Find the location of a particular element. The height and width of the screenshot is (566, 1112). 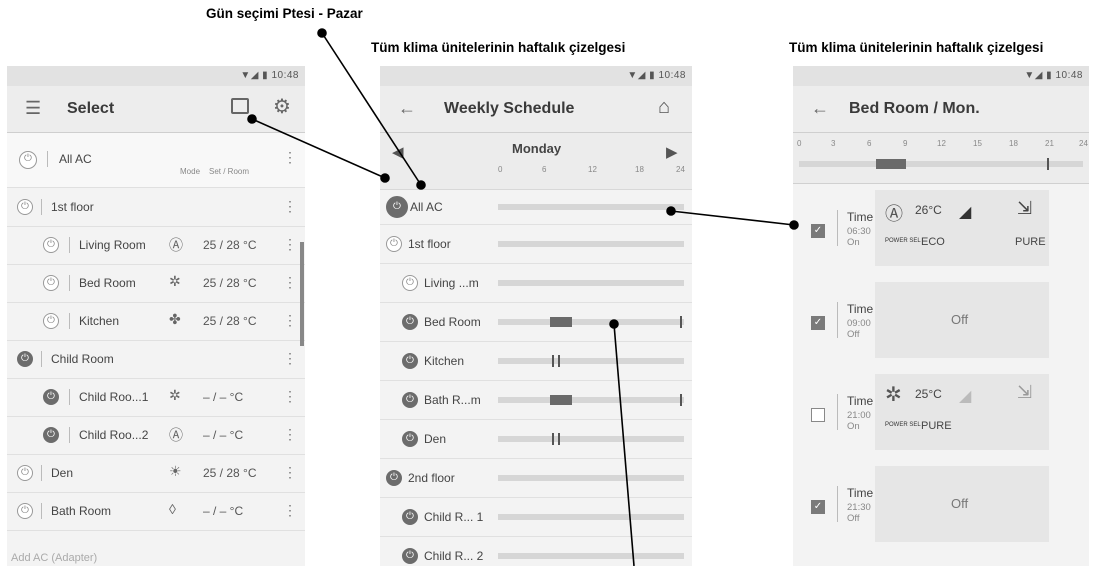

leader-day-select is located at coordinates (371, 109).